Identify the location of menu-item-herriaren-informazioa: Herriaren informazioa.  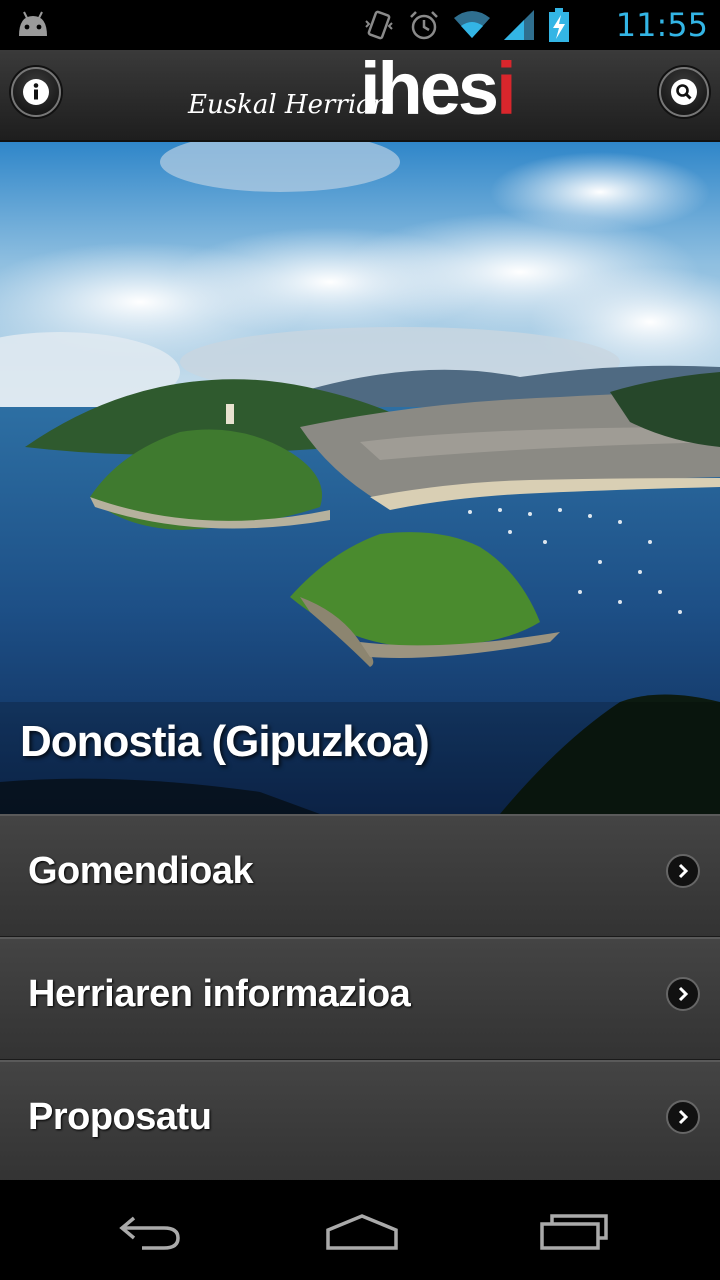
(360, 998).